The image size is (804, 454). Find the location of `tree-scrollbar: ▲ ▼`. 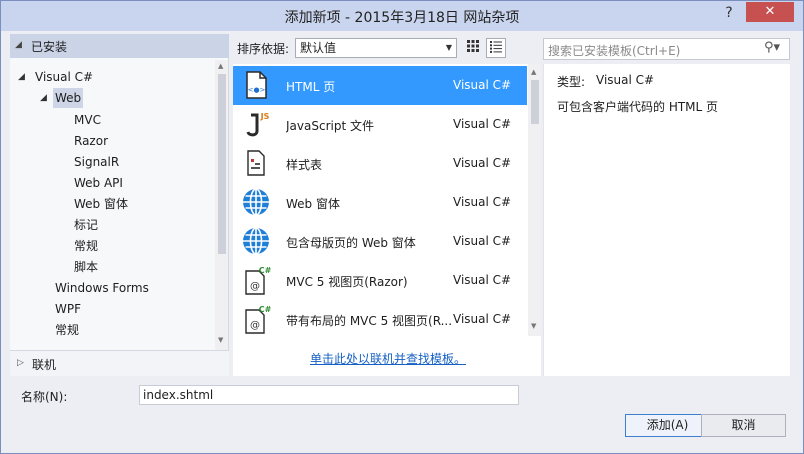

tree-scrollbar: ▲ ▼ is located at coordinates (221, 205).